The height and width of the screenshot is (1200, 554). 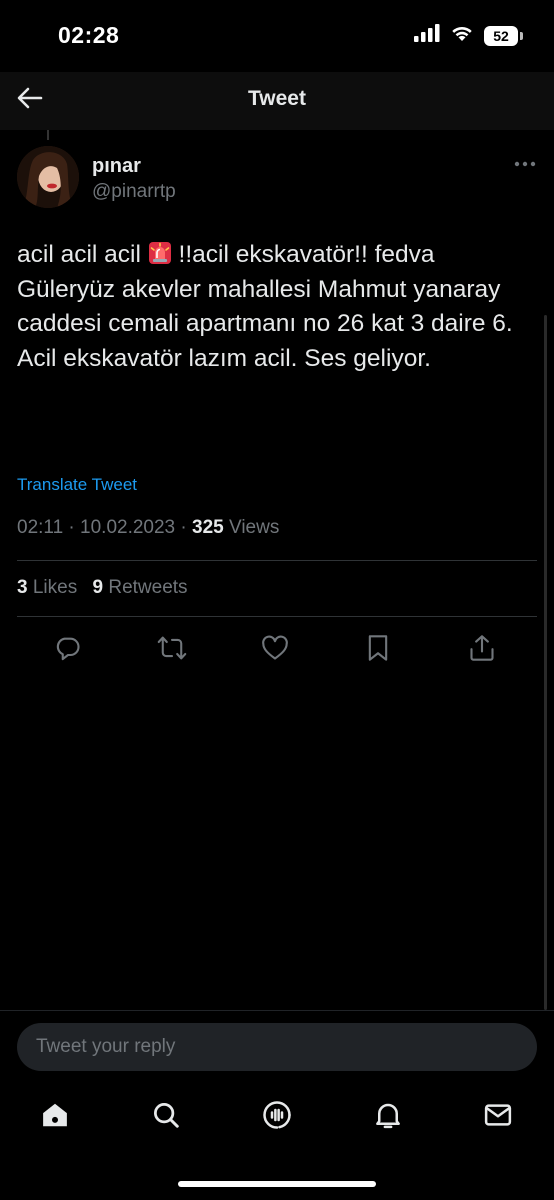 I want to click on bookmark-icon, so click(x=378, y=650).